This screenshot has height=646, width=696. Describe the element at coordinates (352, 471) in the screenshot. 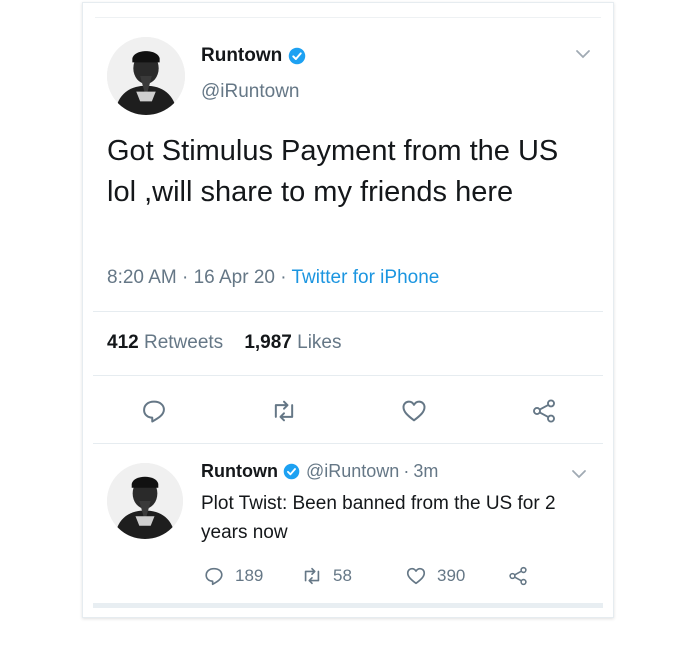

I see `reply-handle: @iRuntown` at that location.